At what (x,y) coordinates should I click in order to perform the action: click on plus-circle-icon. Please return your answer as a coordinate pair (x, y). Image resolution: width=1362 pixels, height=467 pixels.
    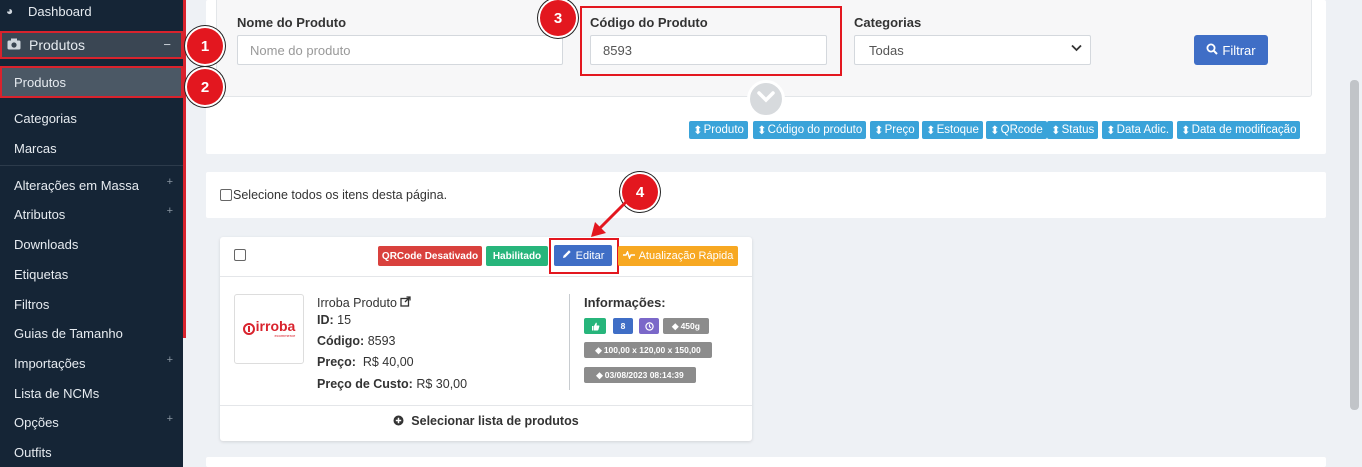
    Looking at the image, I should click on (400, 421).